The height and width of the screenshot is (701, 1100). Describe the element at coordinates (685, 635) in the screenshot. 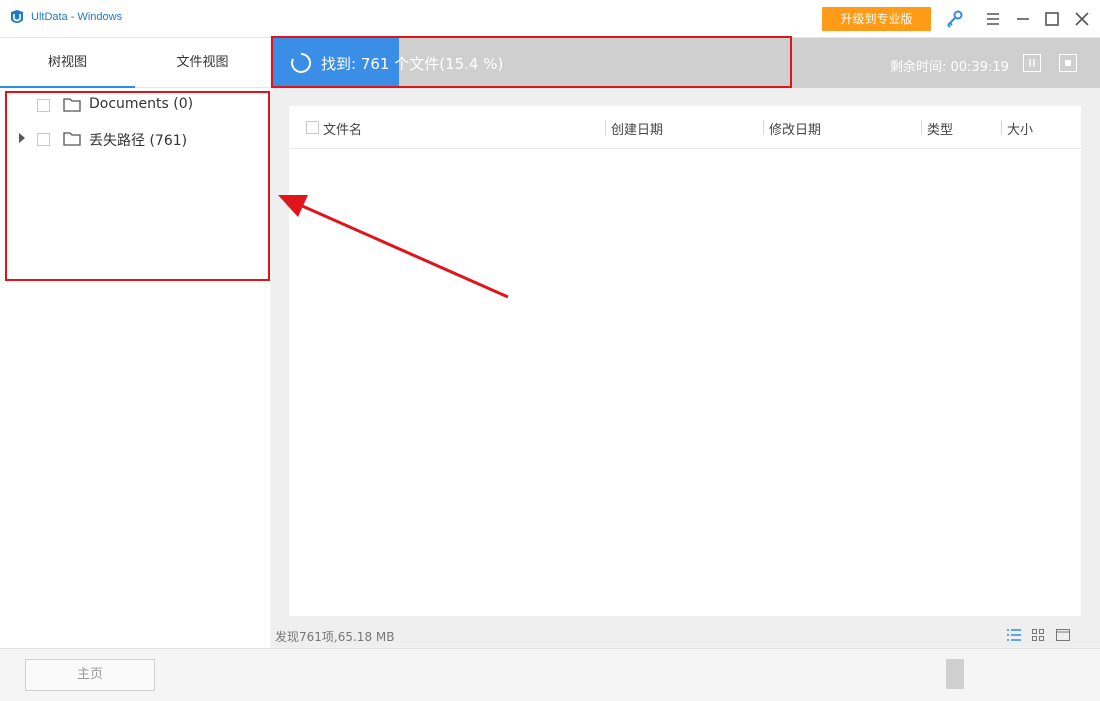

I see `status-bar: 发现761项,65.18 MB` at that location.